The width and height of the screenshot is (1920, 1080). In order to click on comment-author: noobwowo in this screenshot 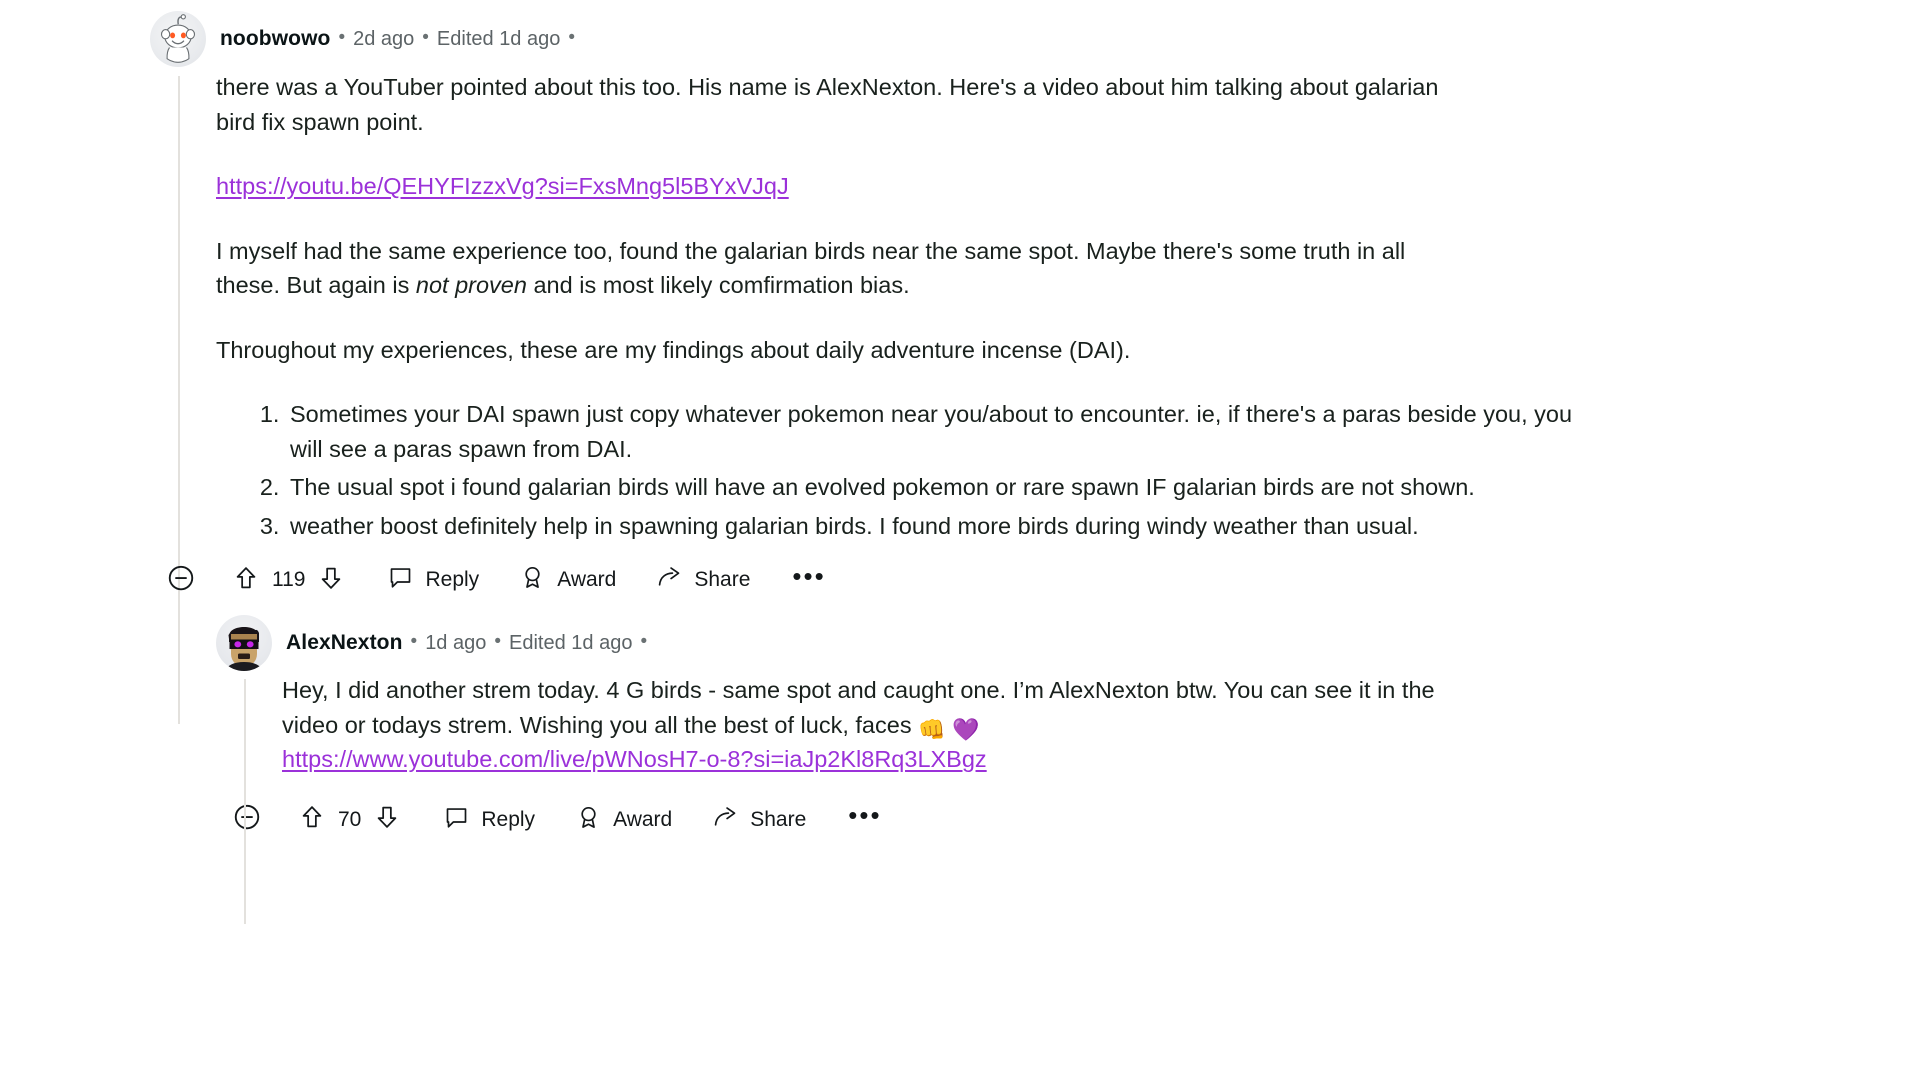, I will do `click(275, 39)`.